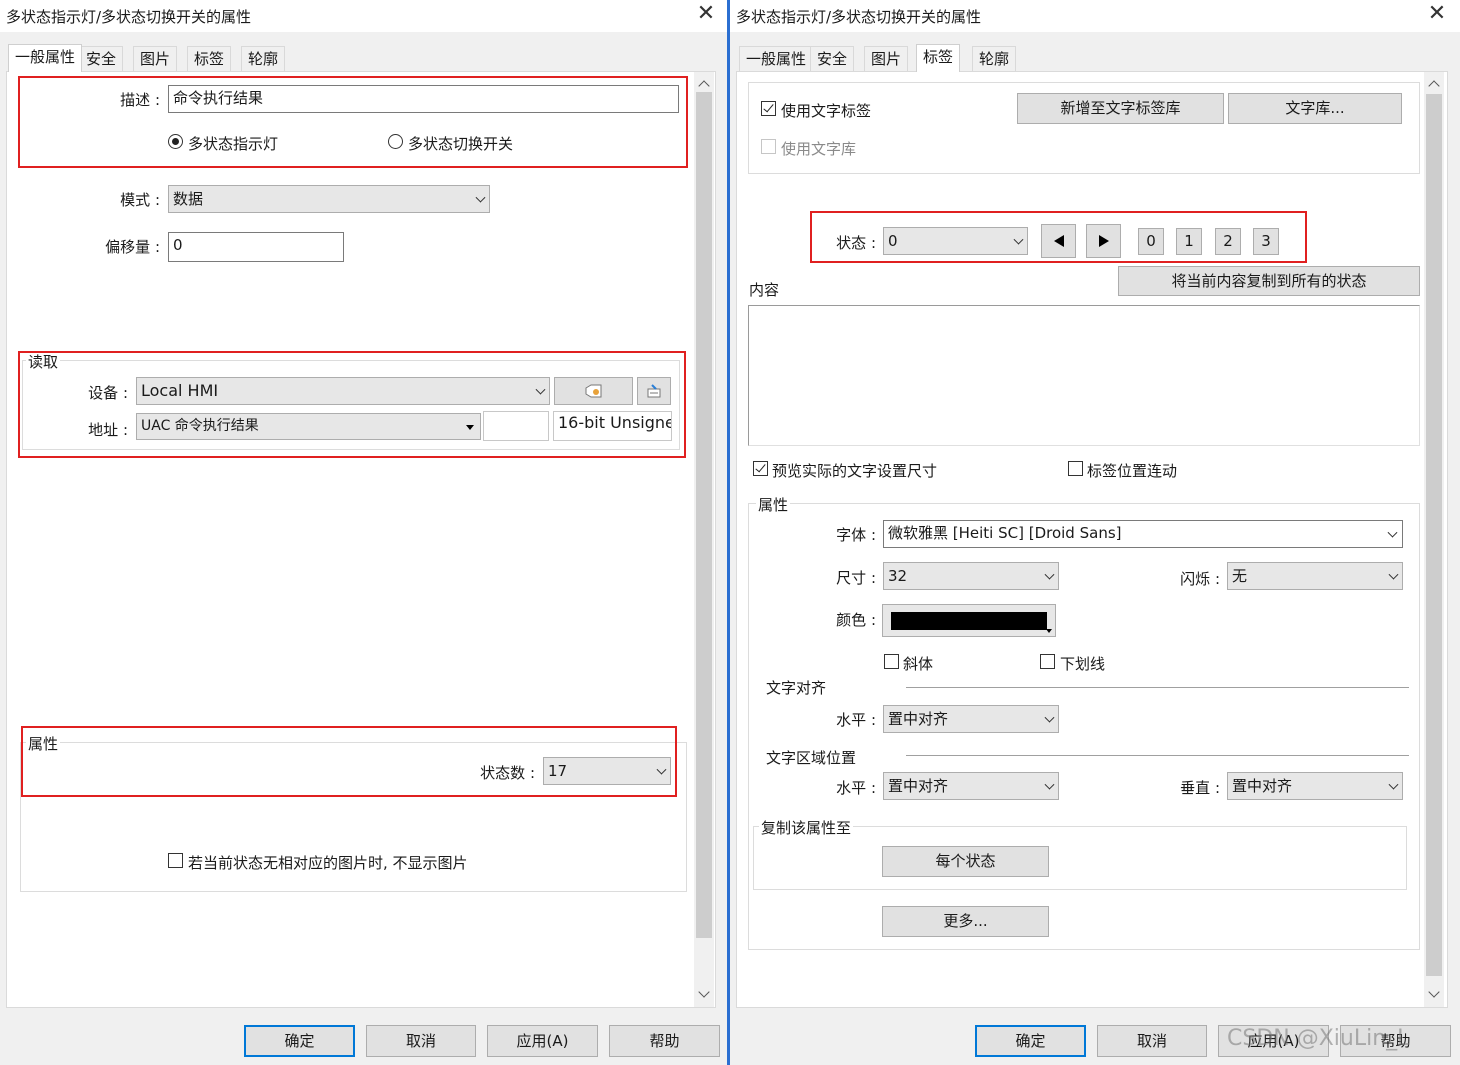 The height and width of the screenshot is (1065, 1460). What do you see at coordinates (819, 149) in the screenshot?
I see `use-lib-label: 使用文字库` at bounding box center [819, 149].